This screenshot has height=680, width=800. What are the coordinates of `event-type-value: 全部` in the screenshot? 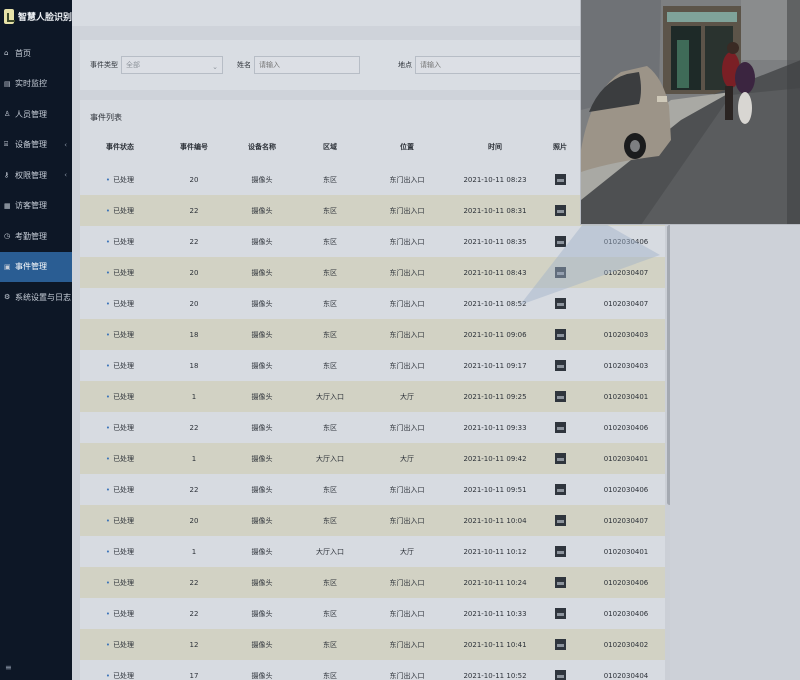 It's located at (133, 65).